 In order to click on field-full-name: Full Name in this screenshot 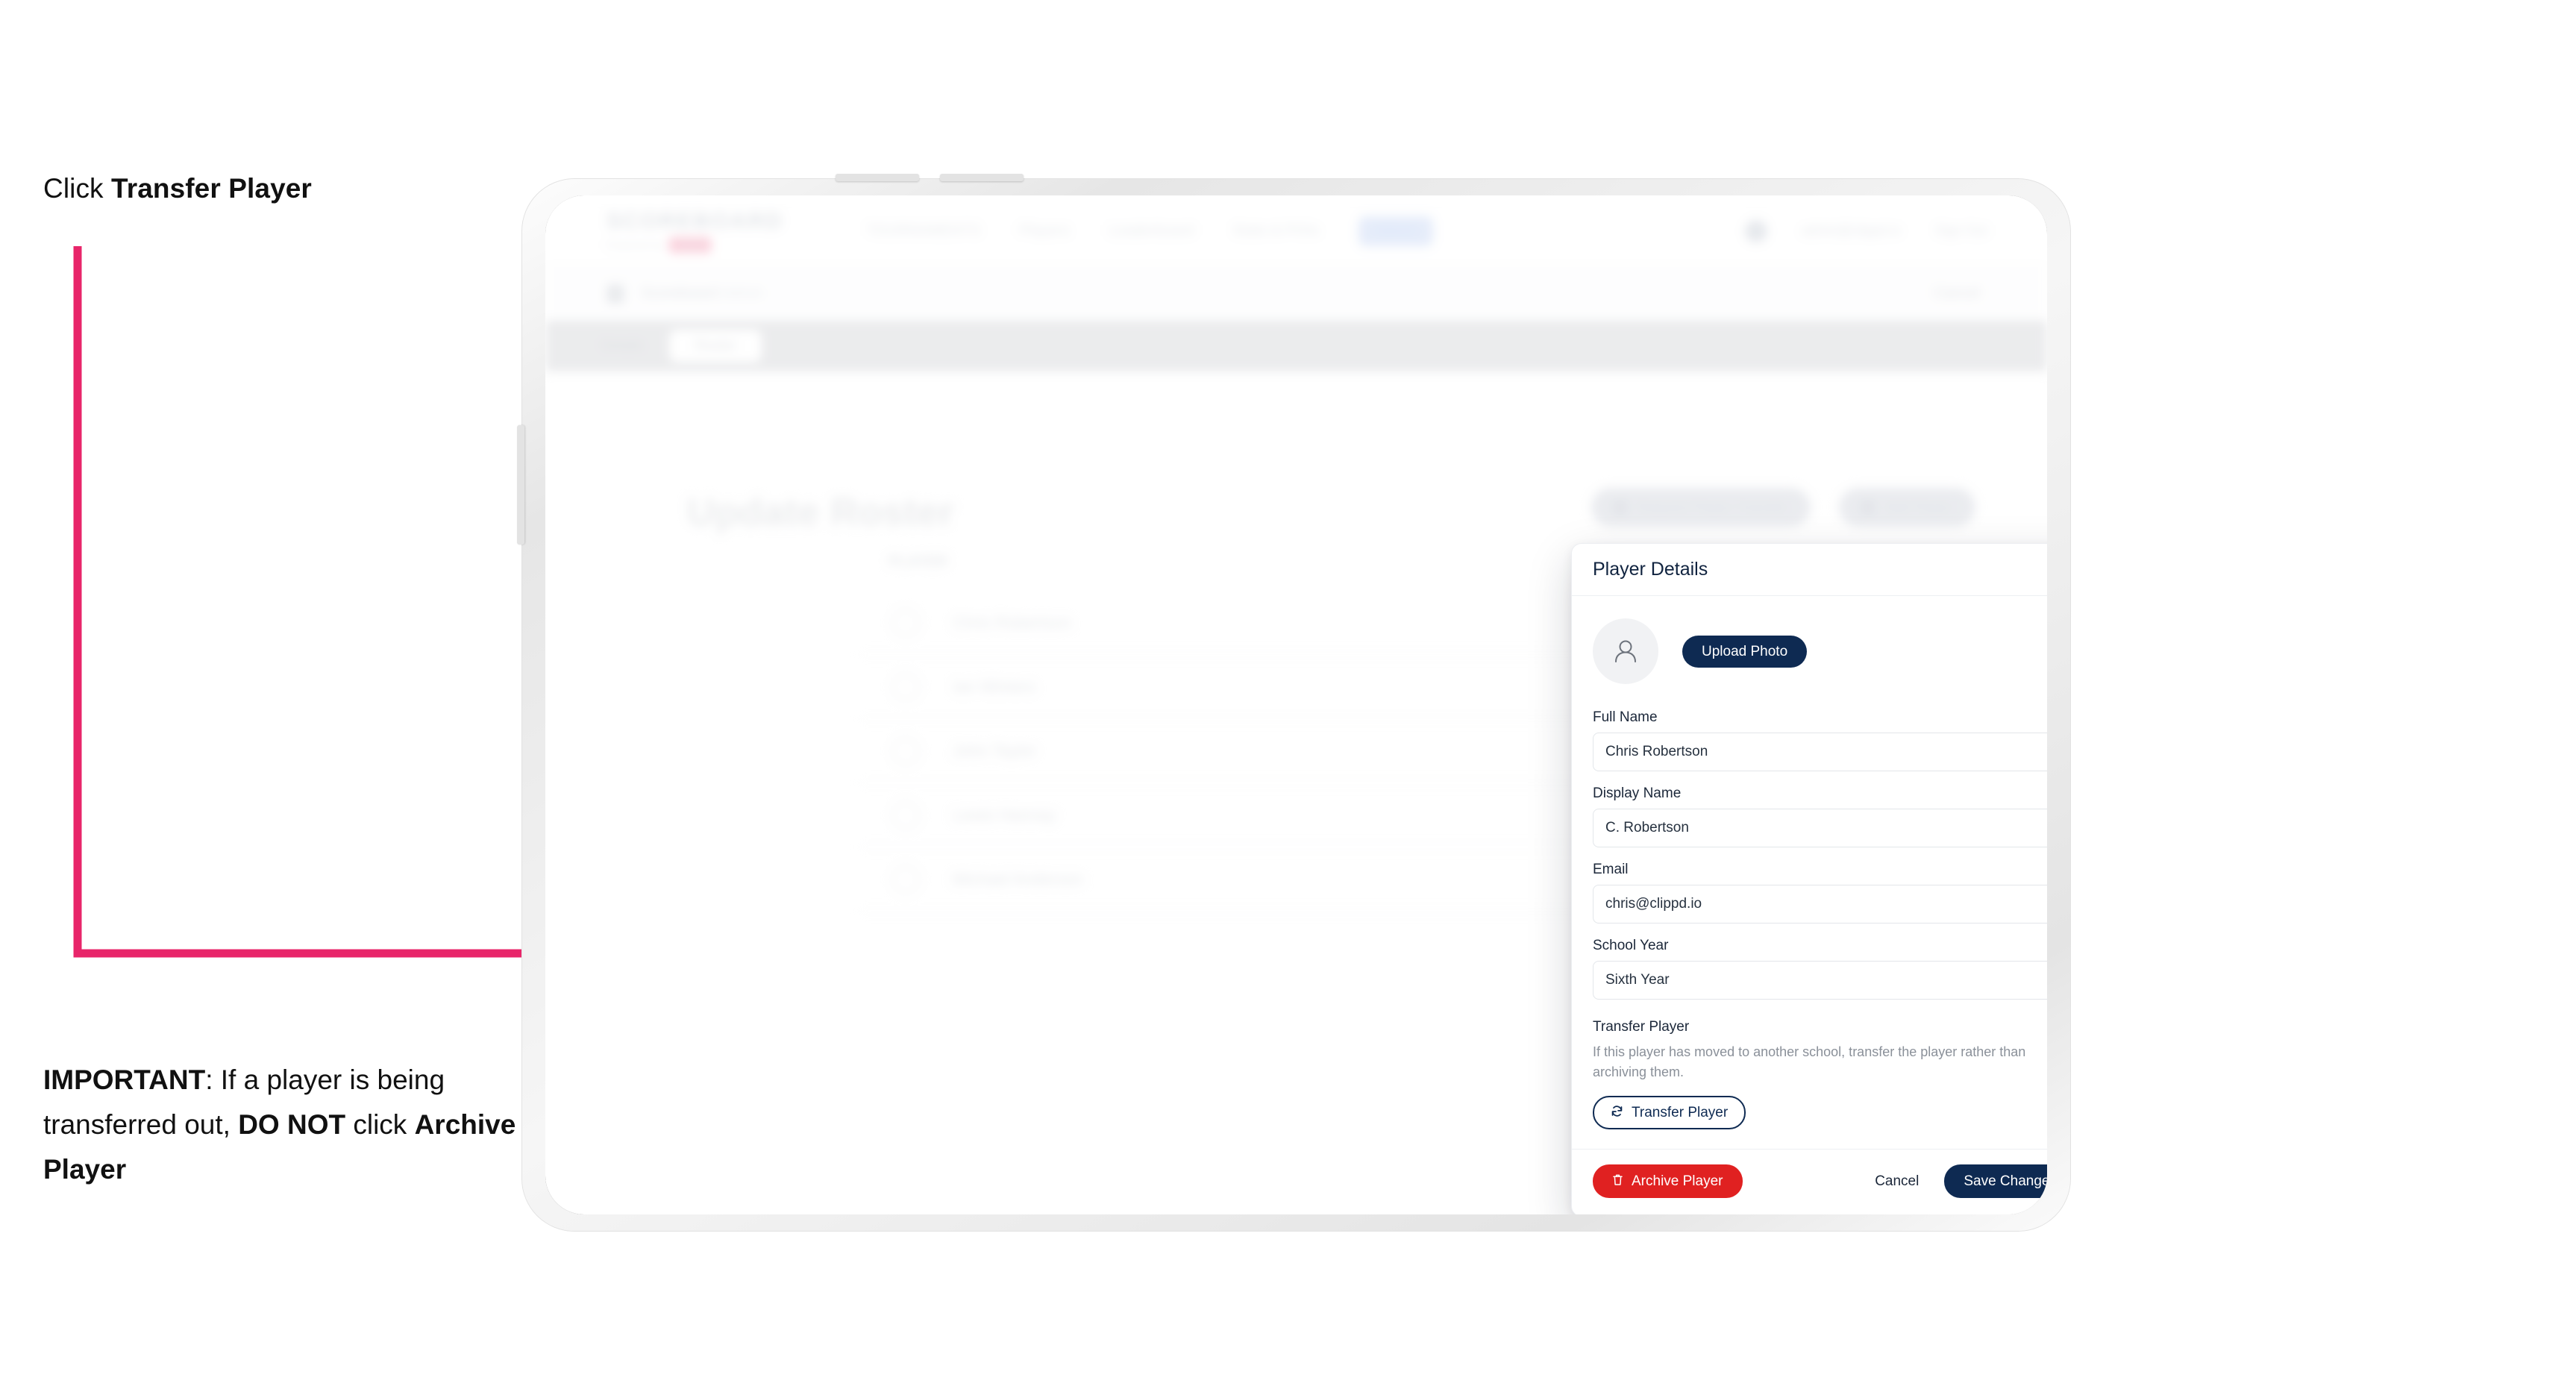, I will do `click(1820, 740)`.